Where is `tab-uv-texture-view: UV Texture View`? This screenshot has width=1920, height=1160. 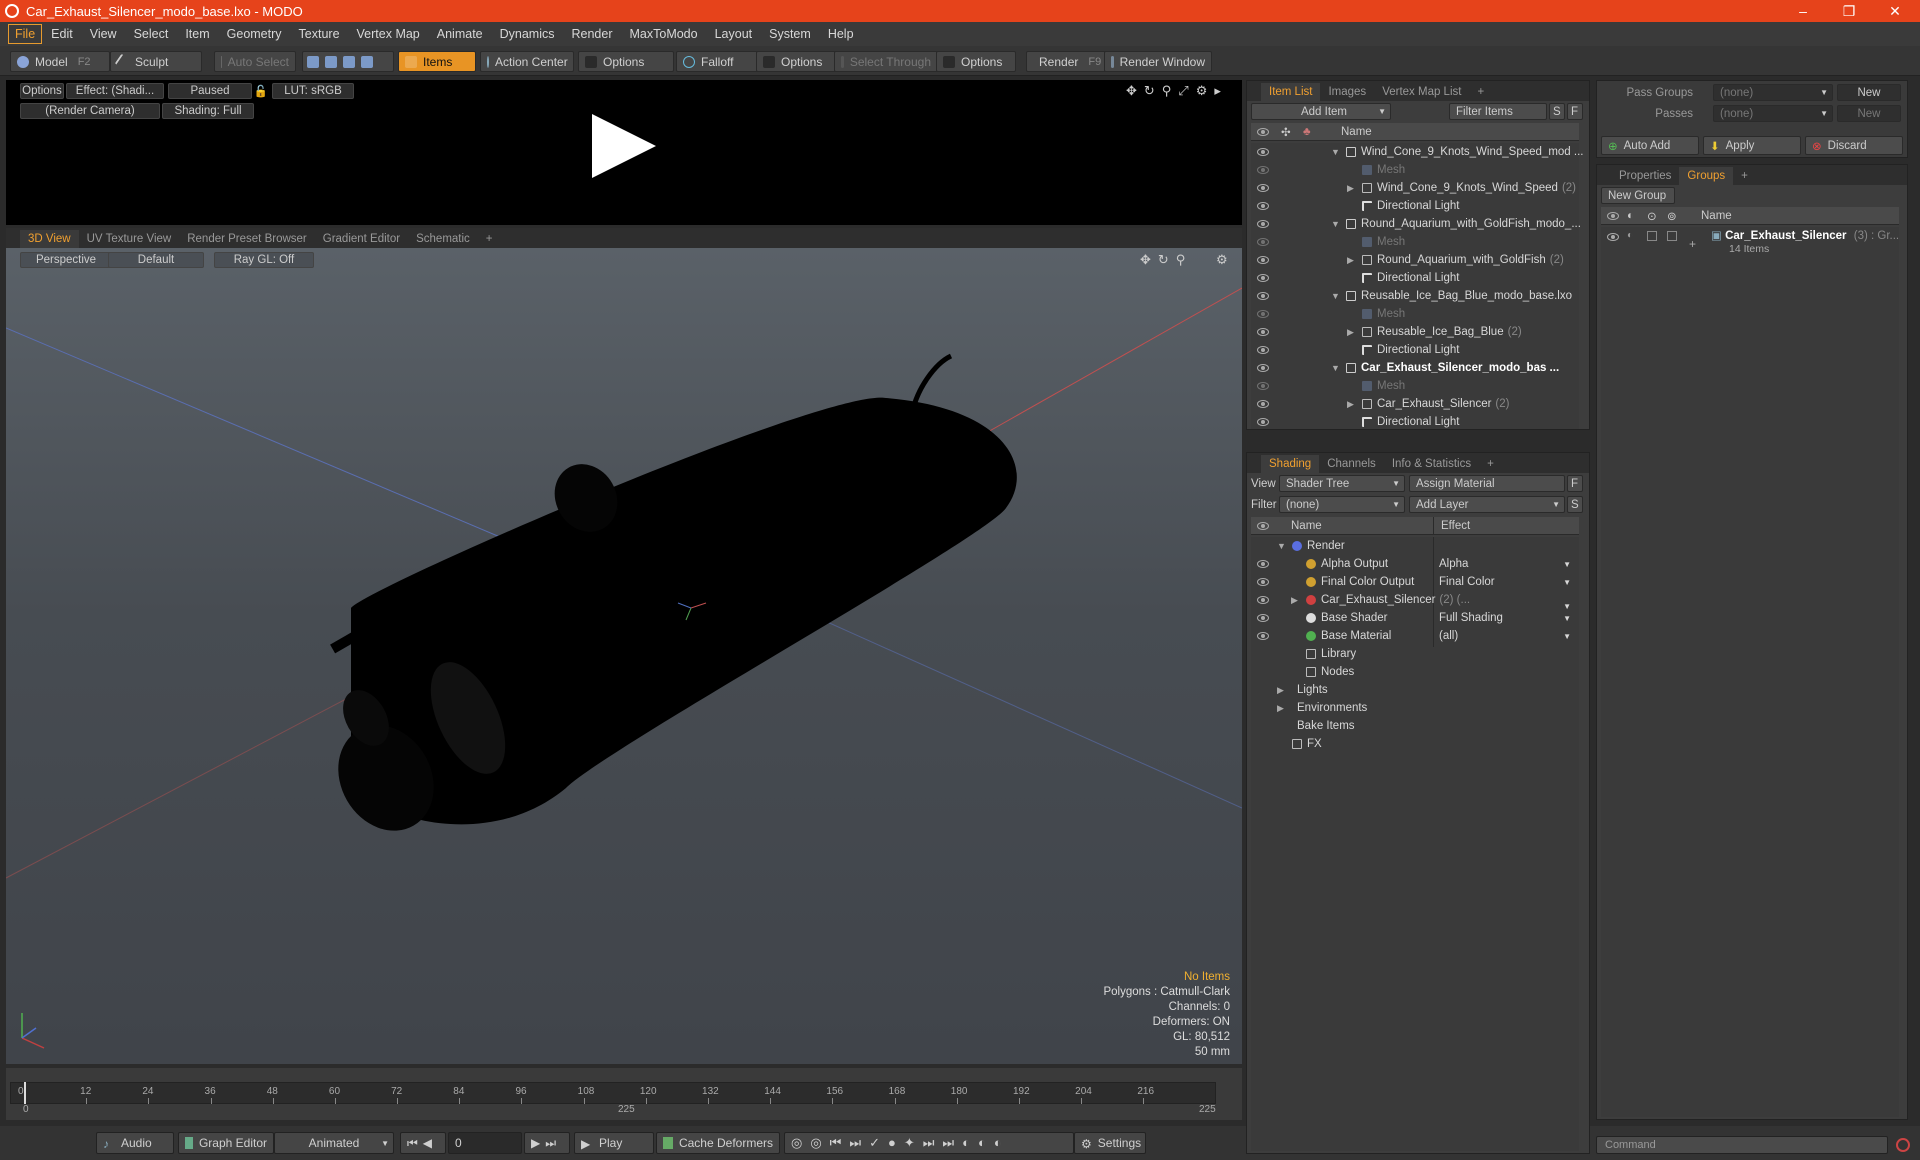
tab-uv-texture-view: UV Texture View is located at coordinates (129, 239).